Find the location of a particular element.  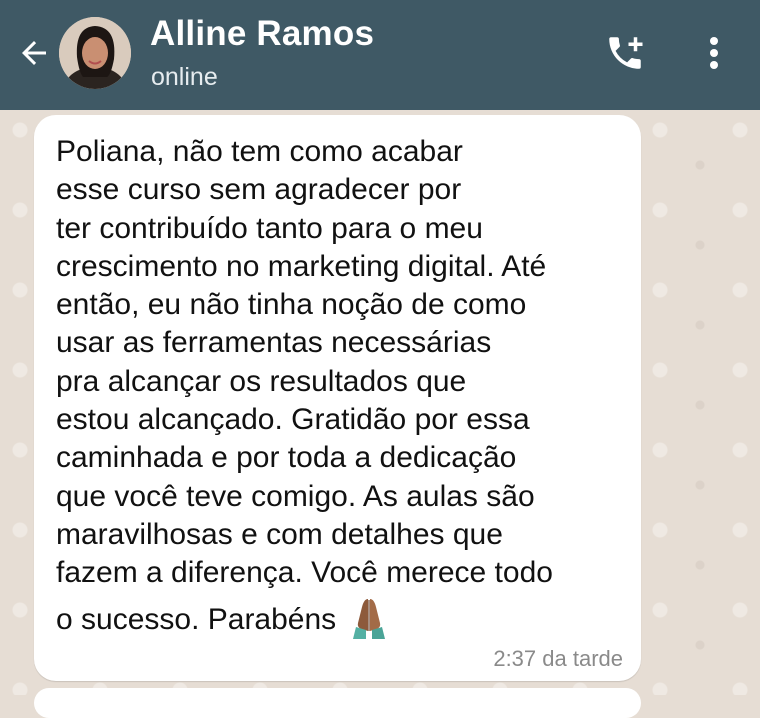

add-call-icon is located at coordinates (626, 53).